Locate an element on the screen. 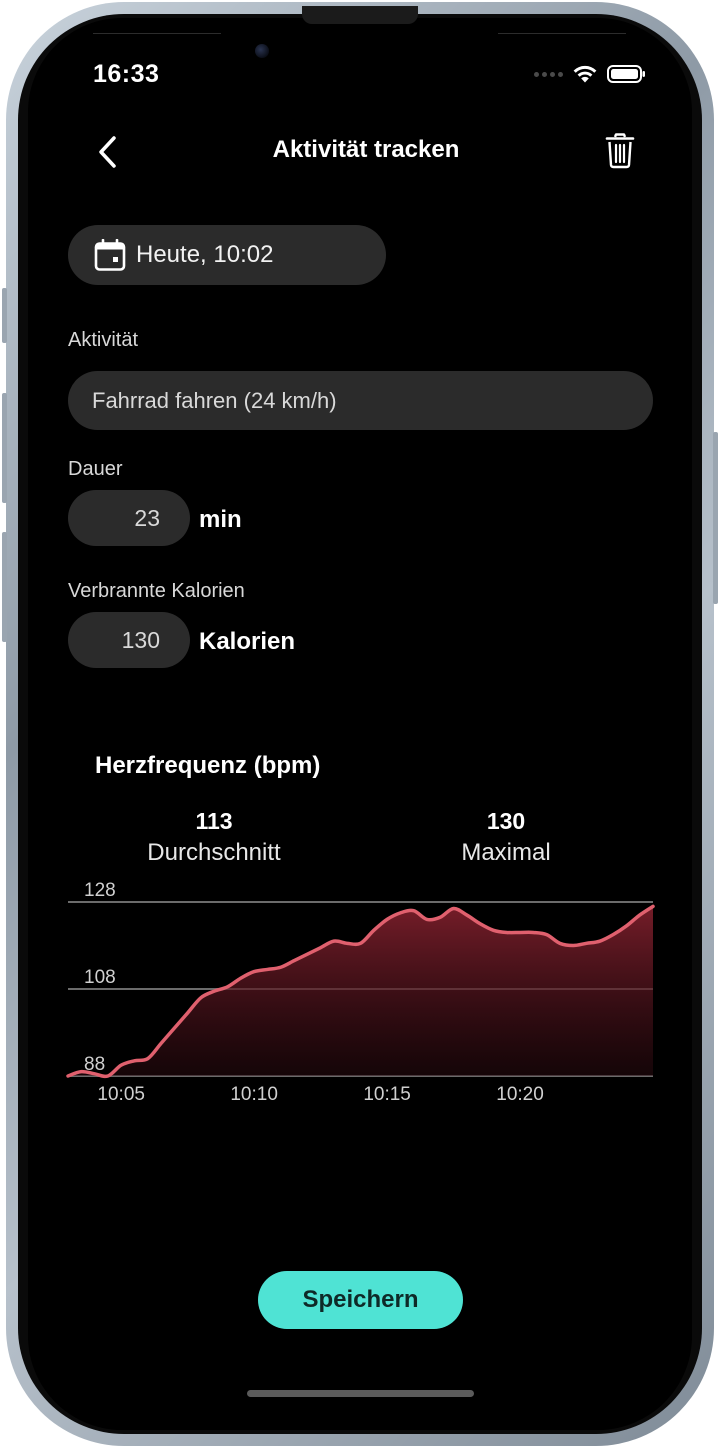 This screenshot has height=1450, width=720. maximum-value: 130 is located at coordinates (506, 821).